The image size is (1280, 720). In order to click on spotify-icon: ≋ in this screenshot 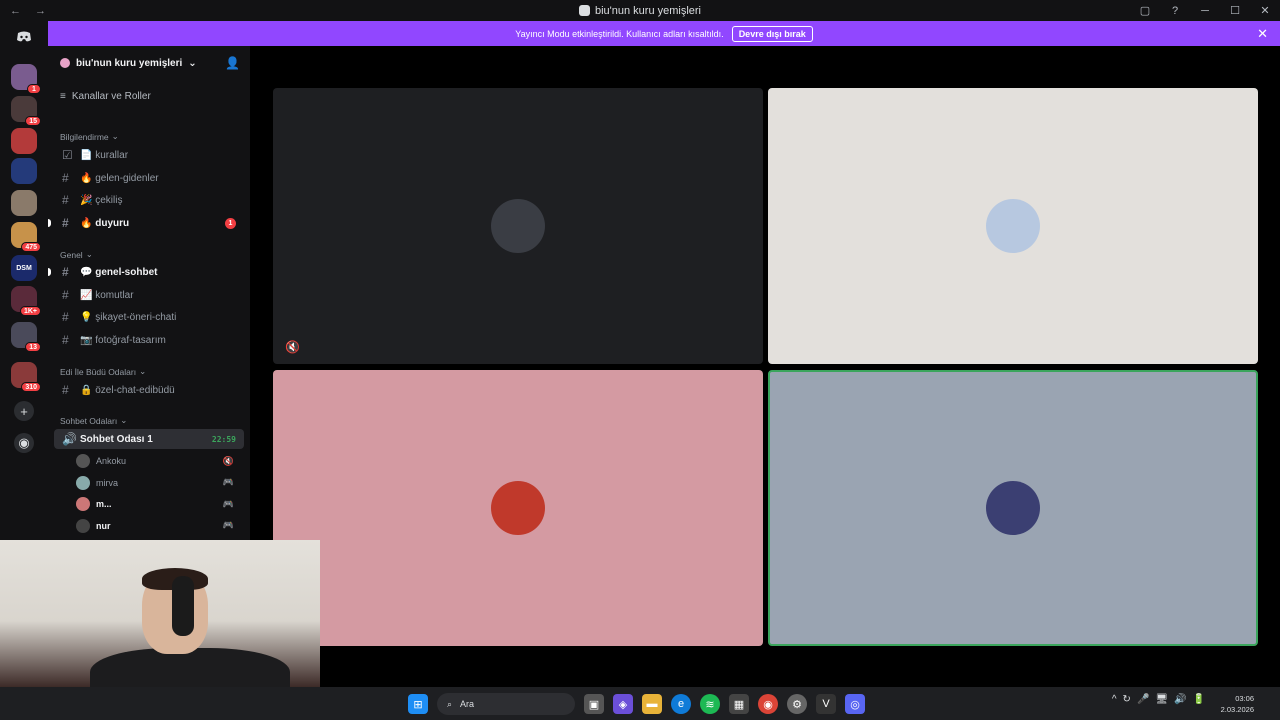, I will do `click(710, 704)`.